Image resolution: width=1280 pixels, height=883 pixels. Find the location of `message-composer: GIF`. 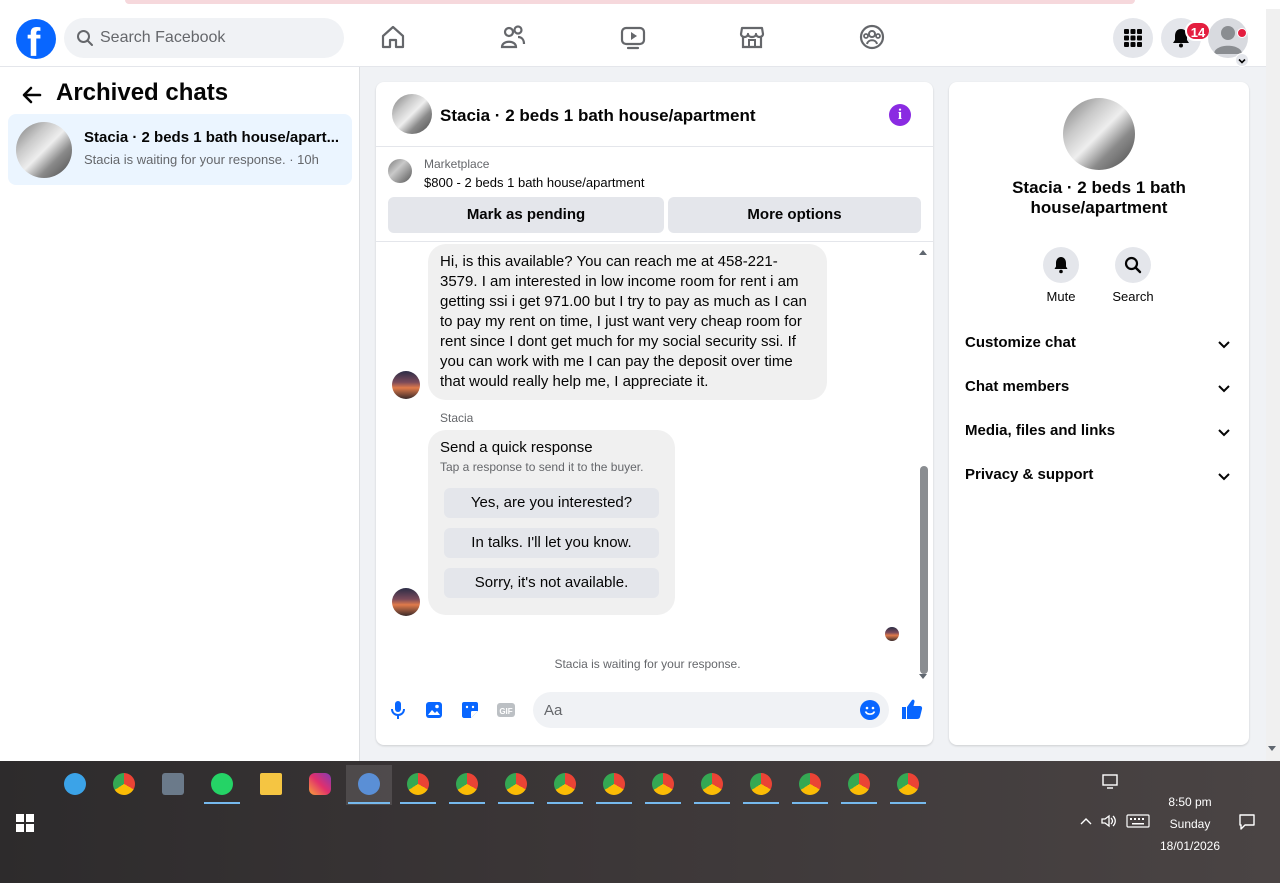

message-composer: GIF is located at coordinates (654, 711).